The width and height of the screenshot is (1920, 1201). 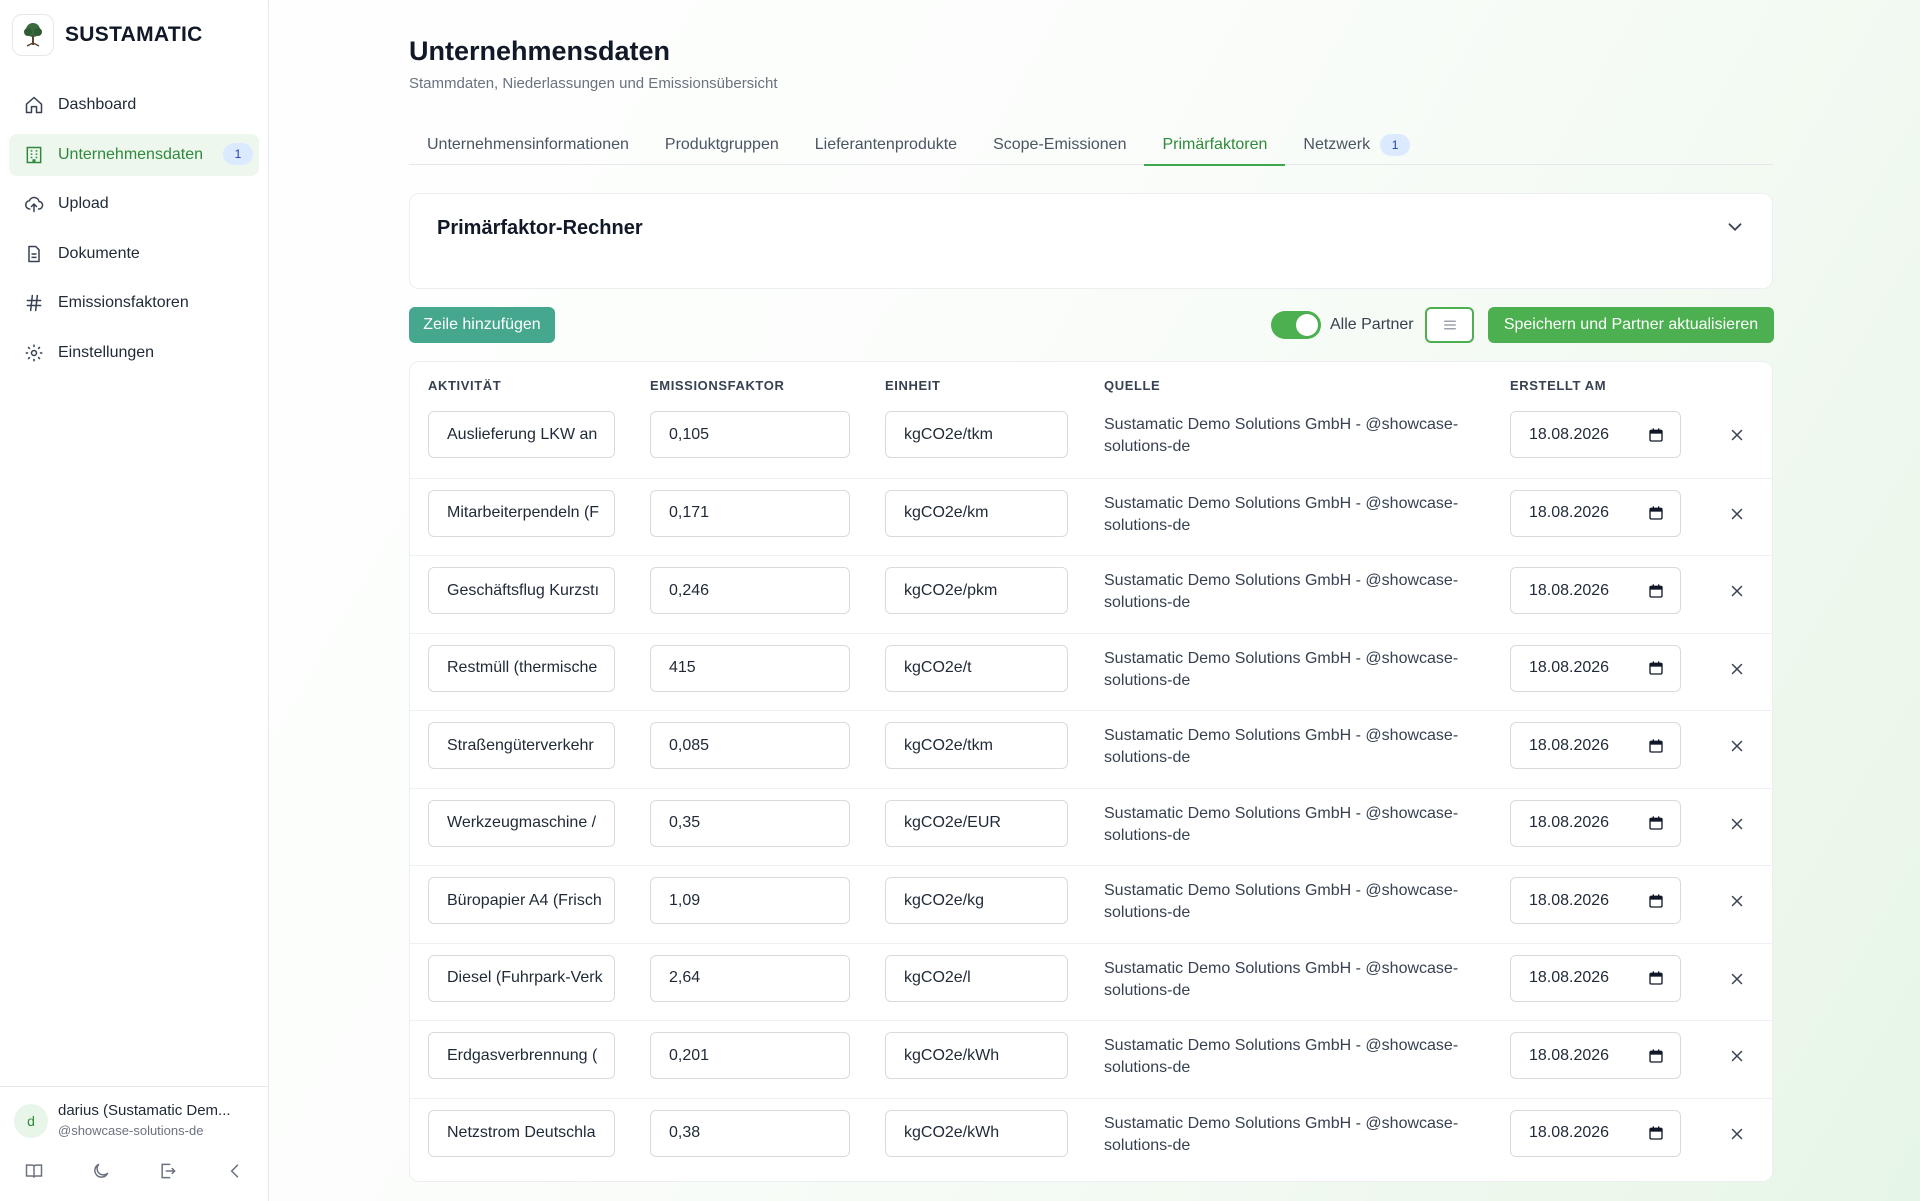 I want to click on list-menu-button, so click(x=1449, y=325).